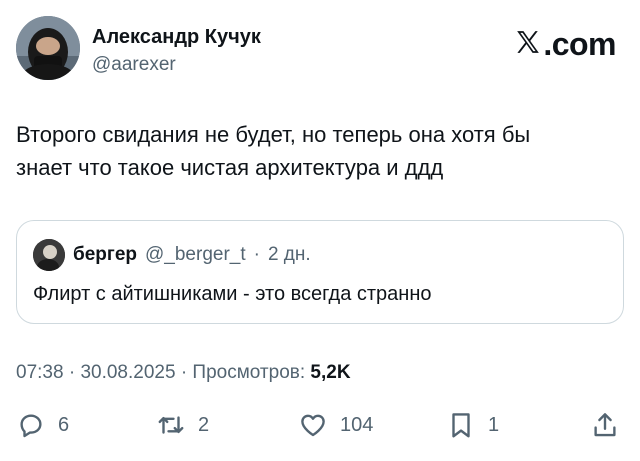 The height and width of the screenshot is (461, 640). I want to click on share-icon, so click(605, 425).